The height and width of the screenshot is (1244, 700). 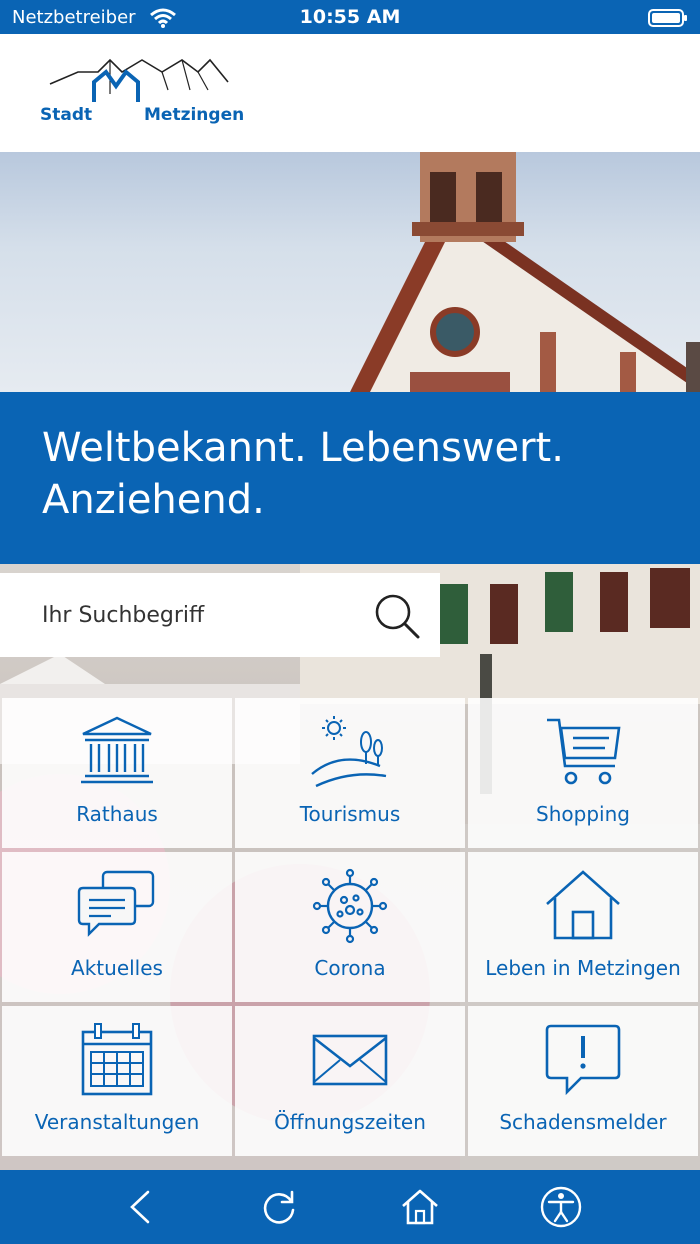 I want to click on tile-tourismus: Tourismus, so click(x=350, y=773).